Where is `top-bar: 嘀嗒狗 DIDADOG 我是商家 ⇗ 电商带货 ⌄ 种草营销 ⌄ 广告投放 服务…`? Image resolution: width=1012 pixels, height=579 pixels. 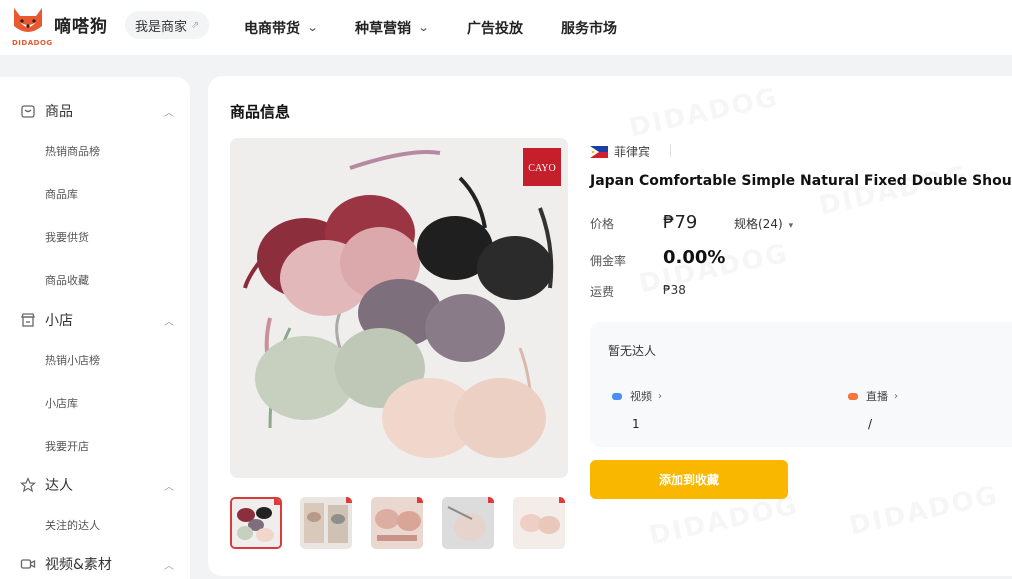
top-bar: 嘀嗒狗 DIDADOG 我是商家 ⇗ 电商带货 ⌄ 种草营销 ⌄ 广告投放 服务… is located at coordinates (506, 27).